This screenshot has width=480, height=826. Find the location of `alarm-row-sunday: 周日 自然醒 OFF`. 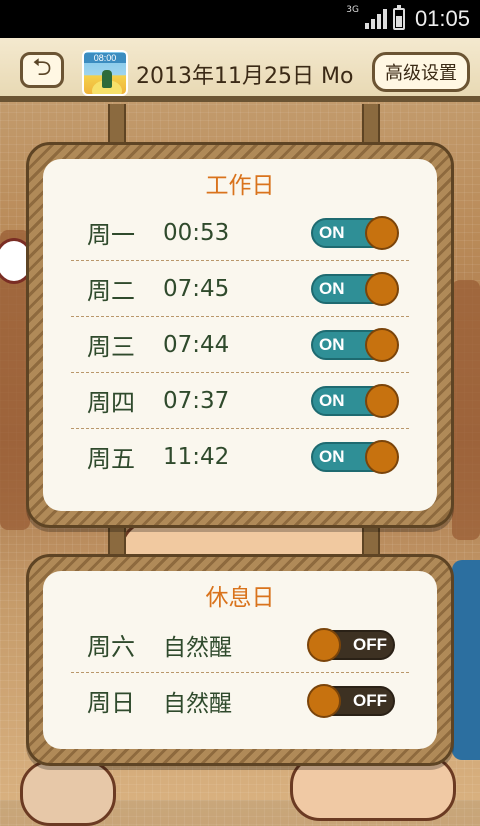

alarm-row-sunday: 周日 自然醒 OFF is located at coordinates (240, 700).